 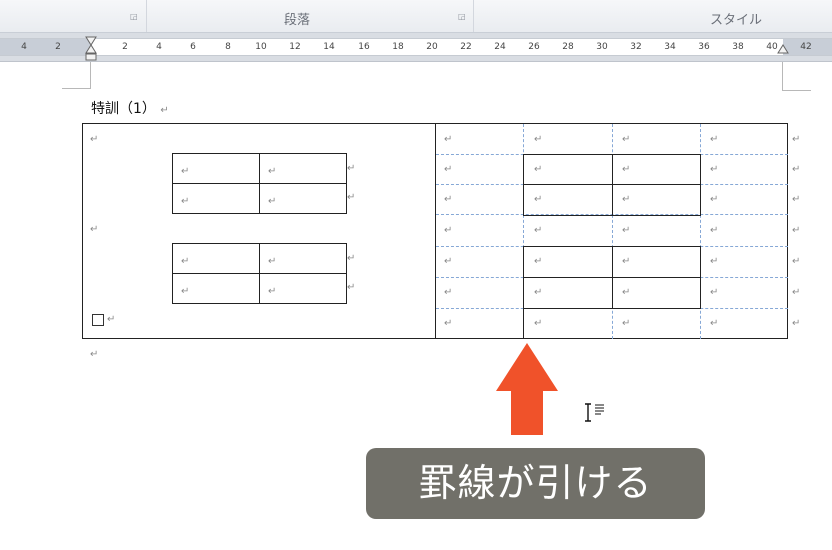 I want to click on nested-table-bottom: ↵ ↵ ↵ ↵, so click(x=259, y=273).